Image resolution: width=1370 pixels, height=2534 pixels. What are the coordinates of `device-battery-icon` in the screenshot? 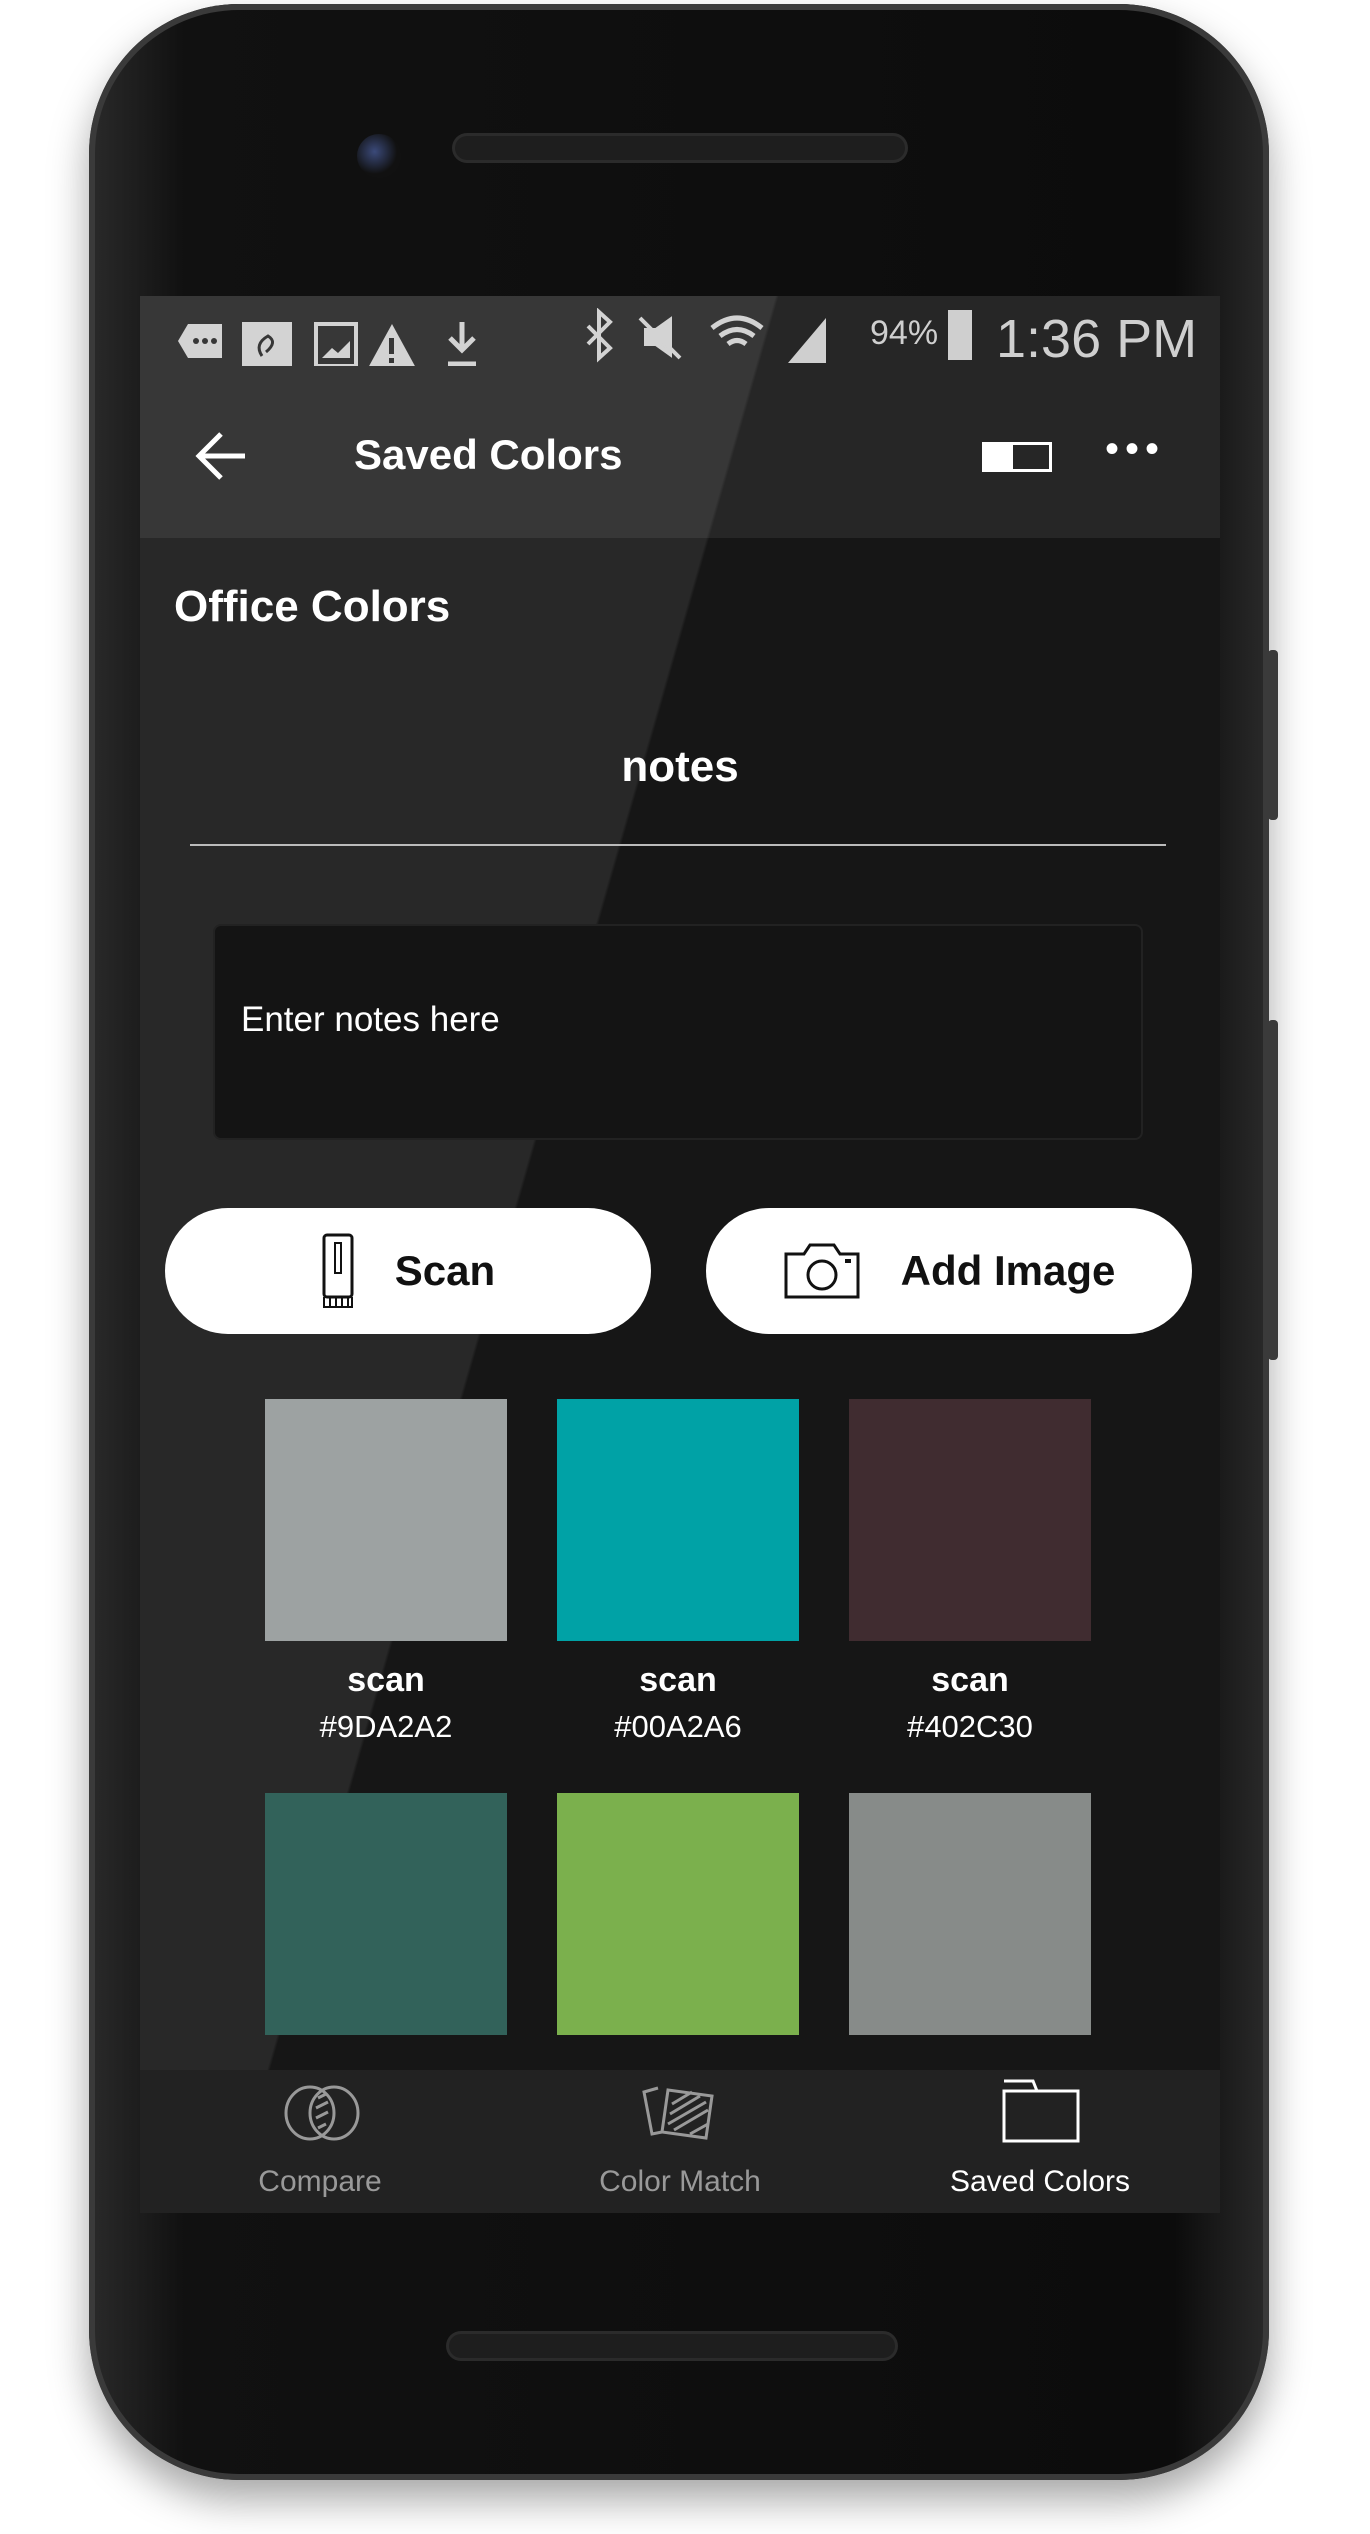 It's located at (1017, 457).